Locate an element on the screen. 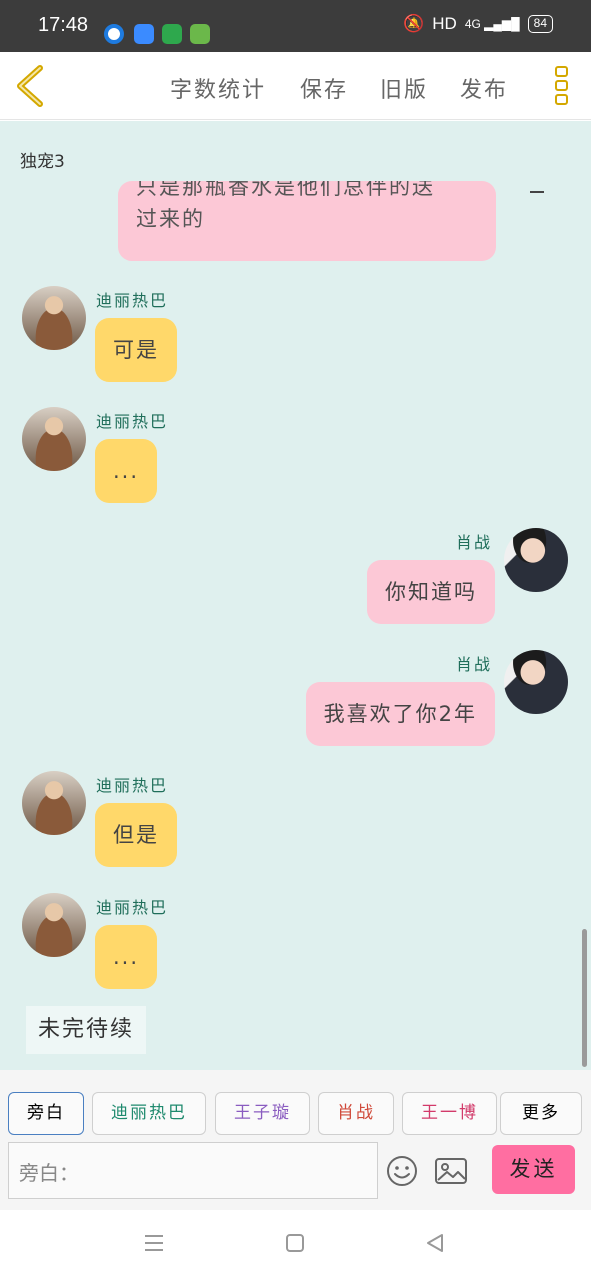 The image size is (591, 1280). system-nav-bar is located at coordinates (295, 1245).